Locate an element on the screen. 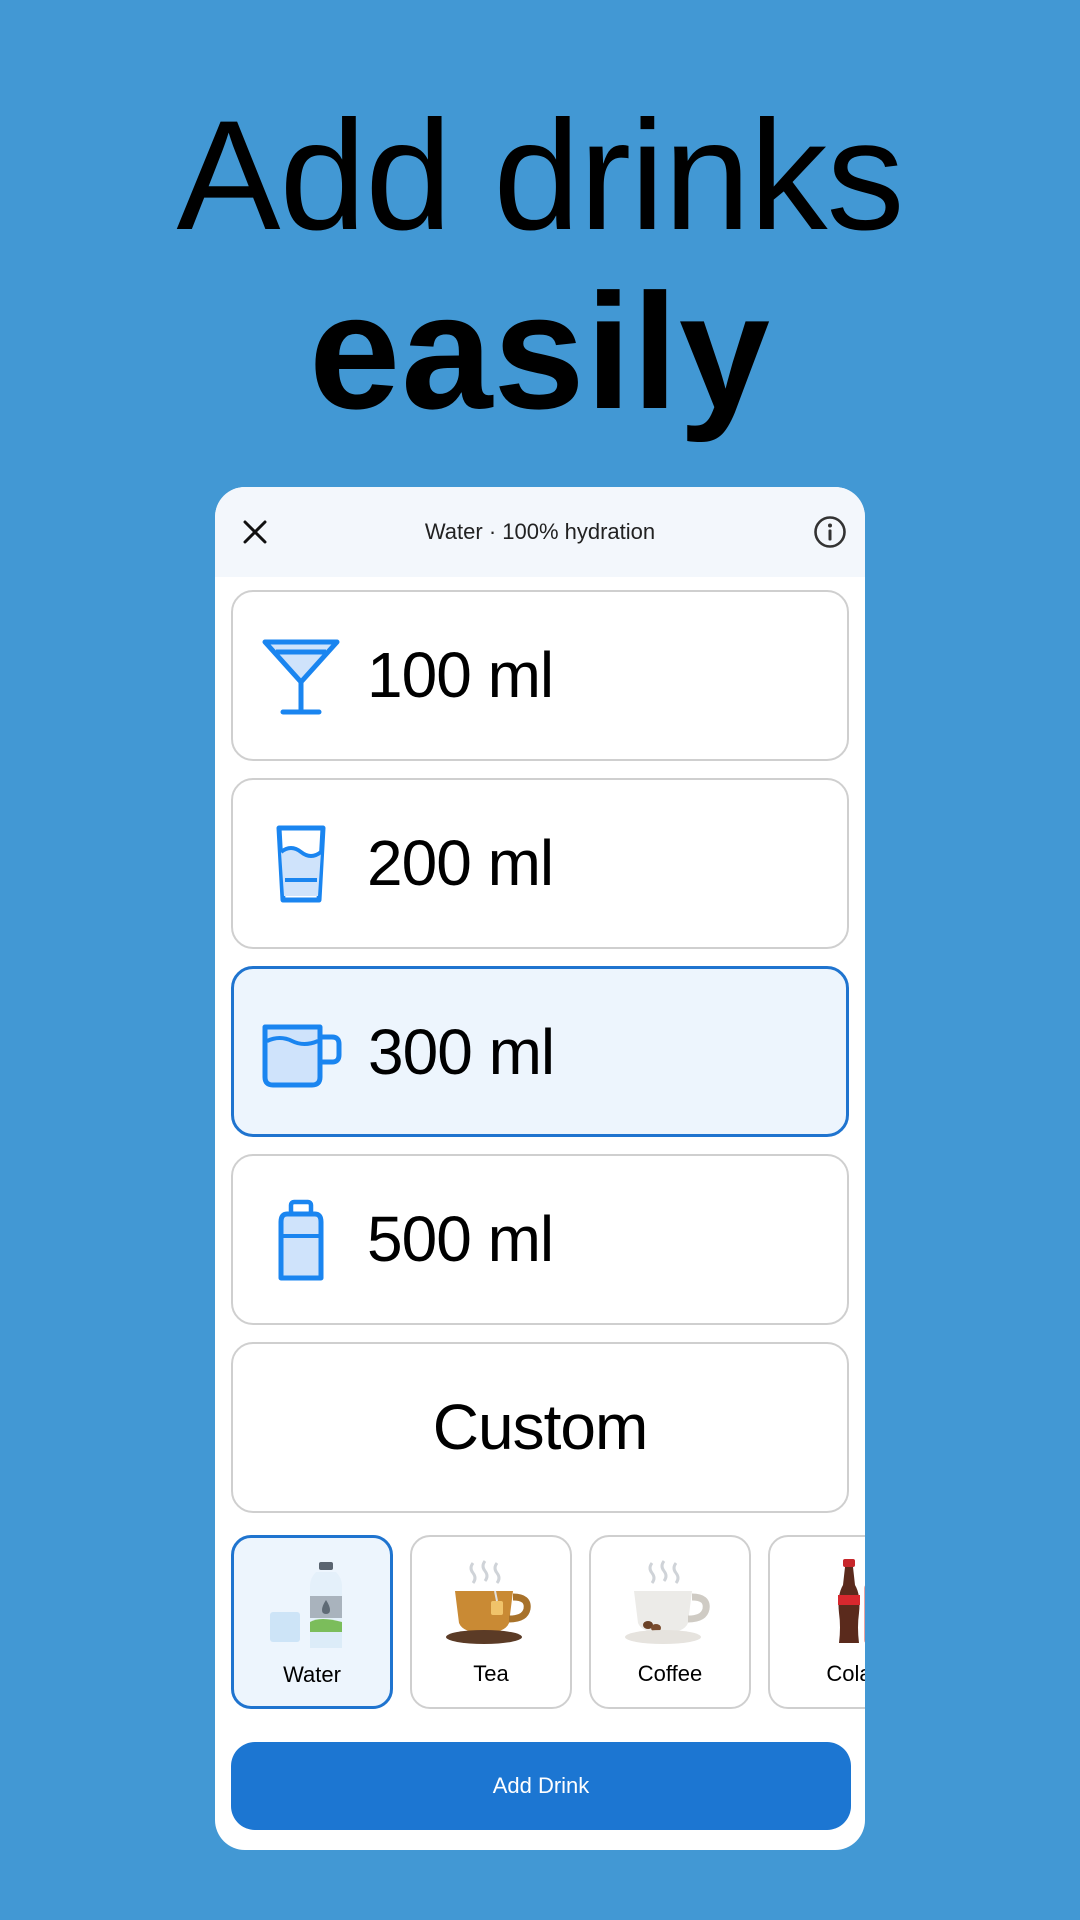 Image resolution: width=1080 pixels, height=1920 pixels. drink-card-tea: Tea is located at coordinates (491, 1622).